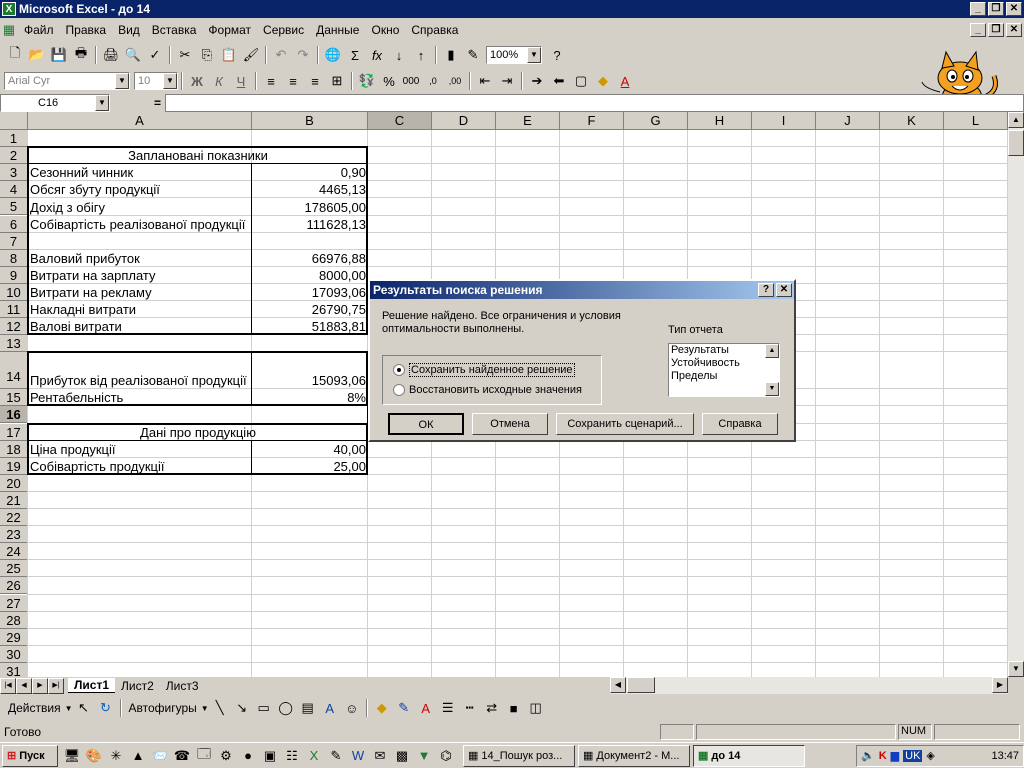  Describe the element at coordinates (140, 189) in the screenshot. I see `cell-a4: Обсяг збуту продукції` at that location.